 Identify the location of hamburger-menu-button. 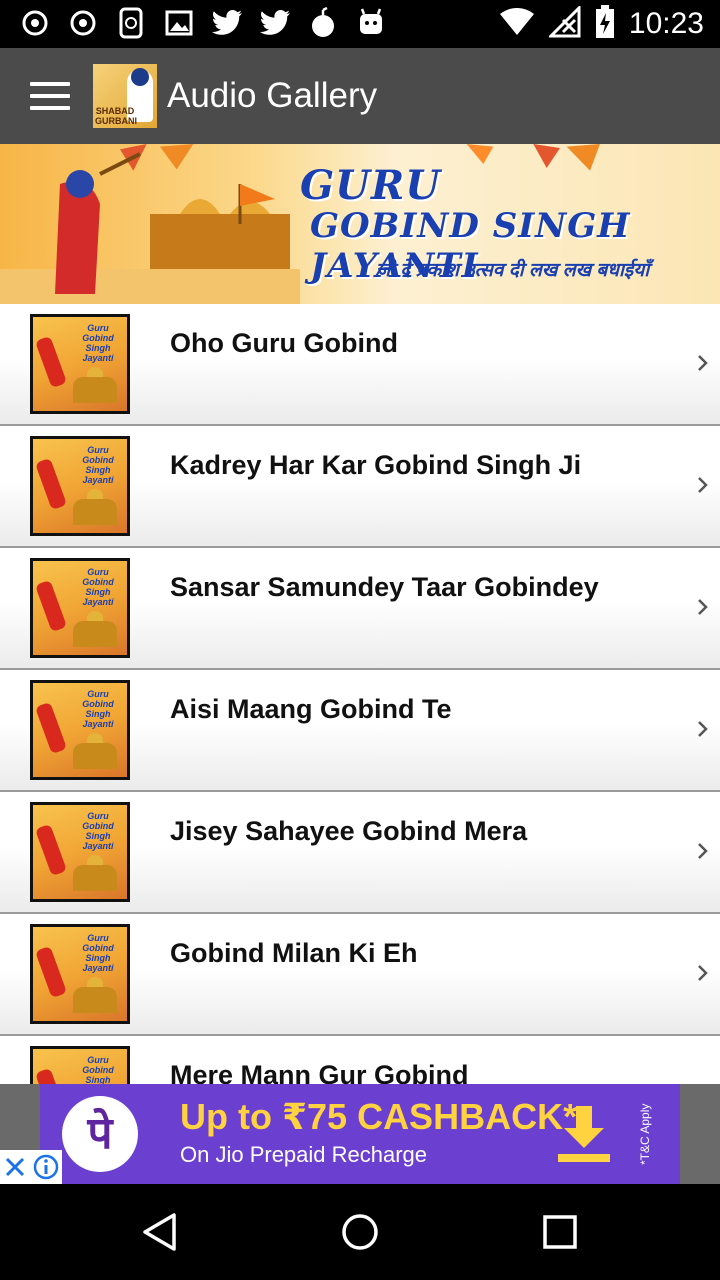
(50, 96).